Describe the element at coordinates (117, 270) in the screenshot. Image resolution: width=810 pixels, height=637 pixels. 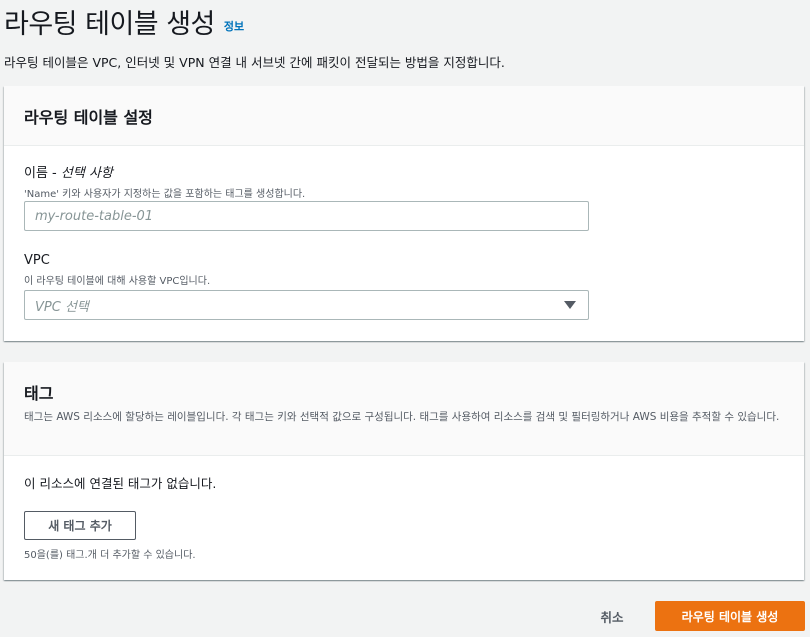
I see `vpc-field-label-group: VPC 이 라우팅 테이블에 대해 사용할 VPC입니다.` at that location.